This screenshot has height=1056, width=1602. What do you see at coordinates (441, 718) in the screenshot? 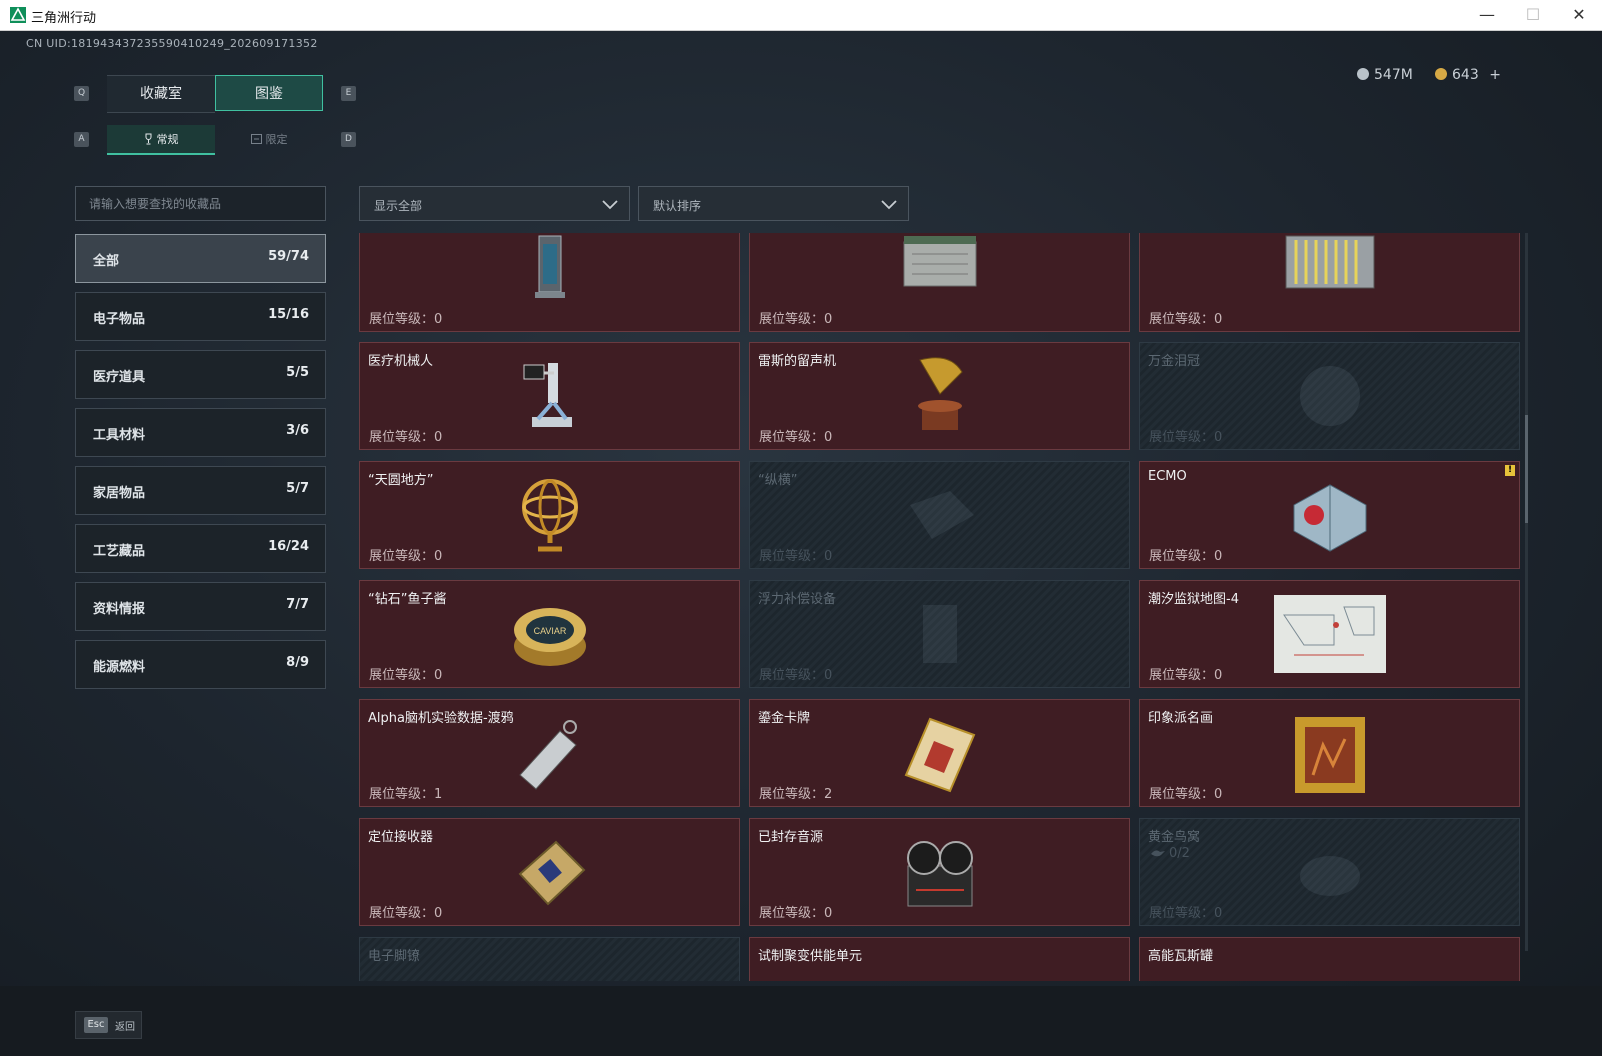
I see `item-name: Alpha脑机实验数据-渡鸦` at bounding box center [441, 718].